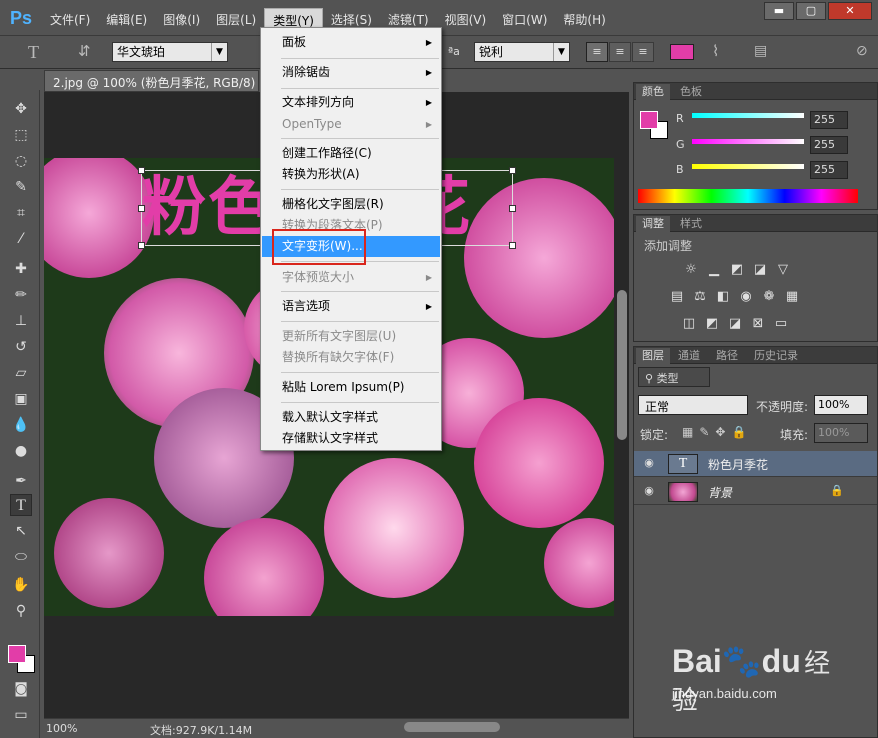 This screenshot has height=738, width=878. I want to click on color-spectrum-ramp, so click(748, 196).